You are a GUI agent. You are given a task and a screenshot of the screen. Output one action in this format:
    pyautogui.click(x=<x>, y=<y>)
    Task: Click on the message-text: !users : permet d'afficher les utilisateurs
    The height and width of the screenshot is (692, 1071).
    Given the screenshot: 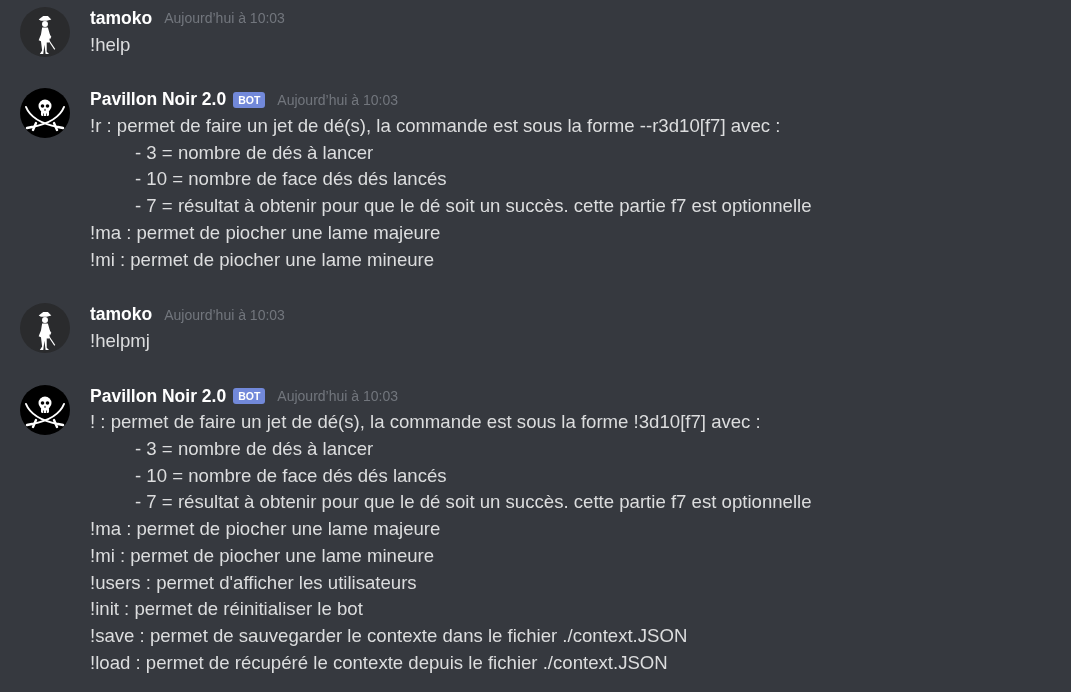 What is the action you would take?
    pyautogui.click(x=253, y=582)
    